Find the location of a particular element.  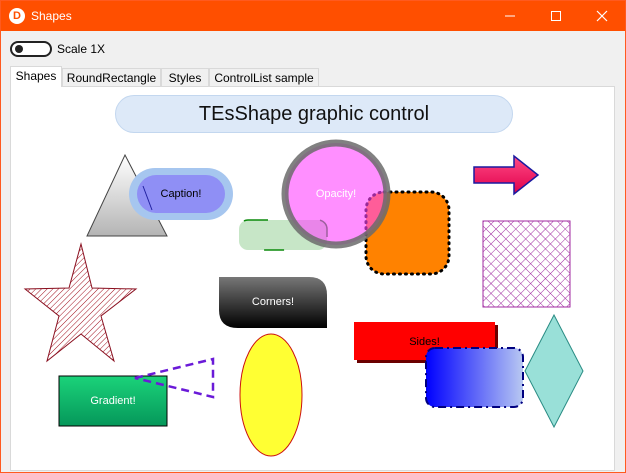

crosshatch-square is located at coordinates (526, 264).